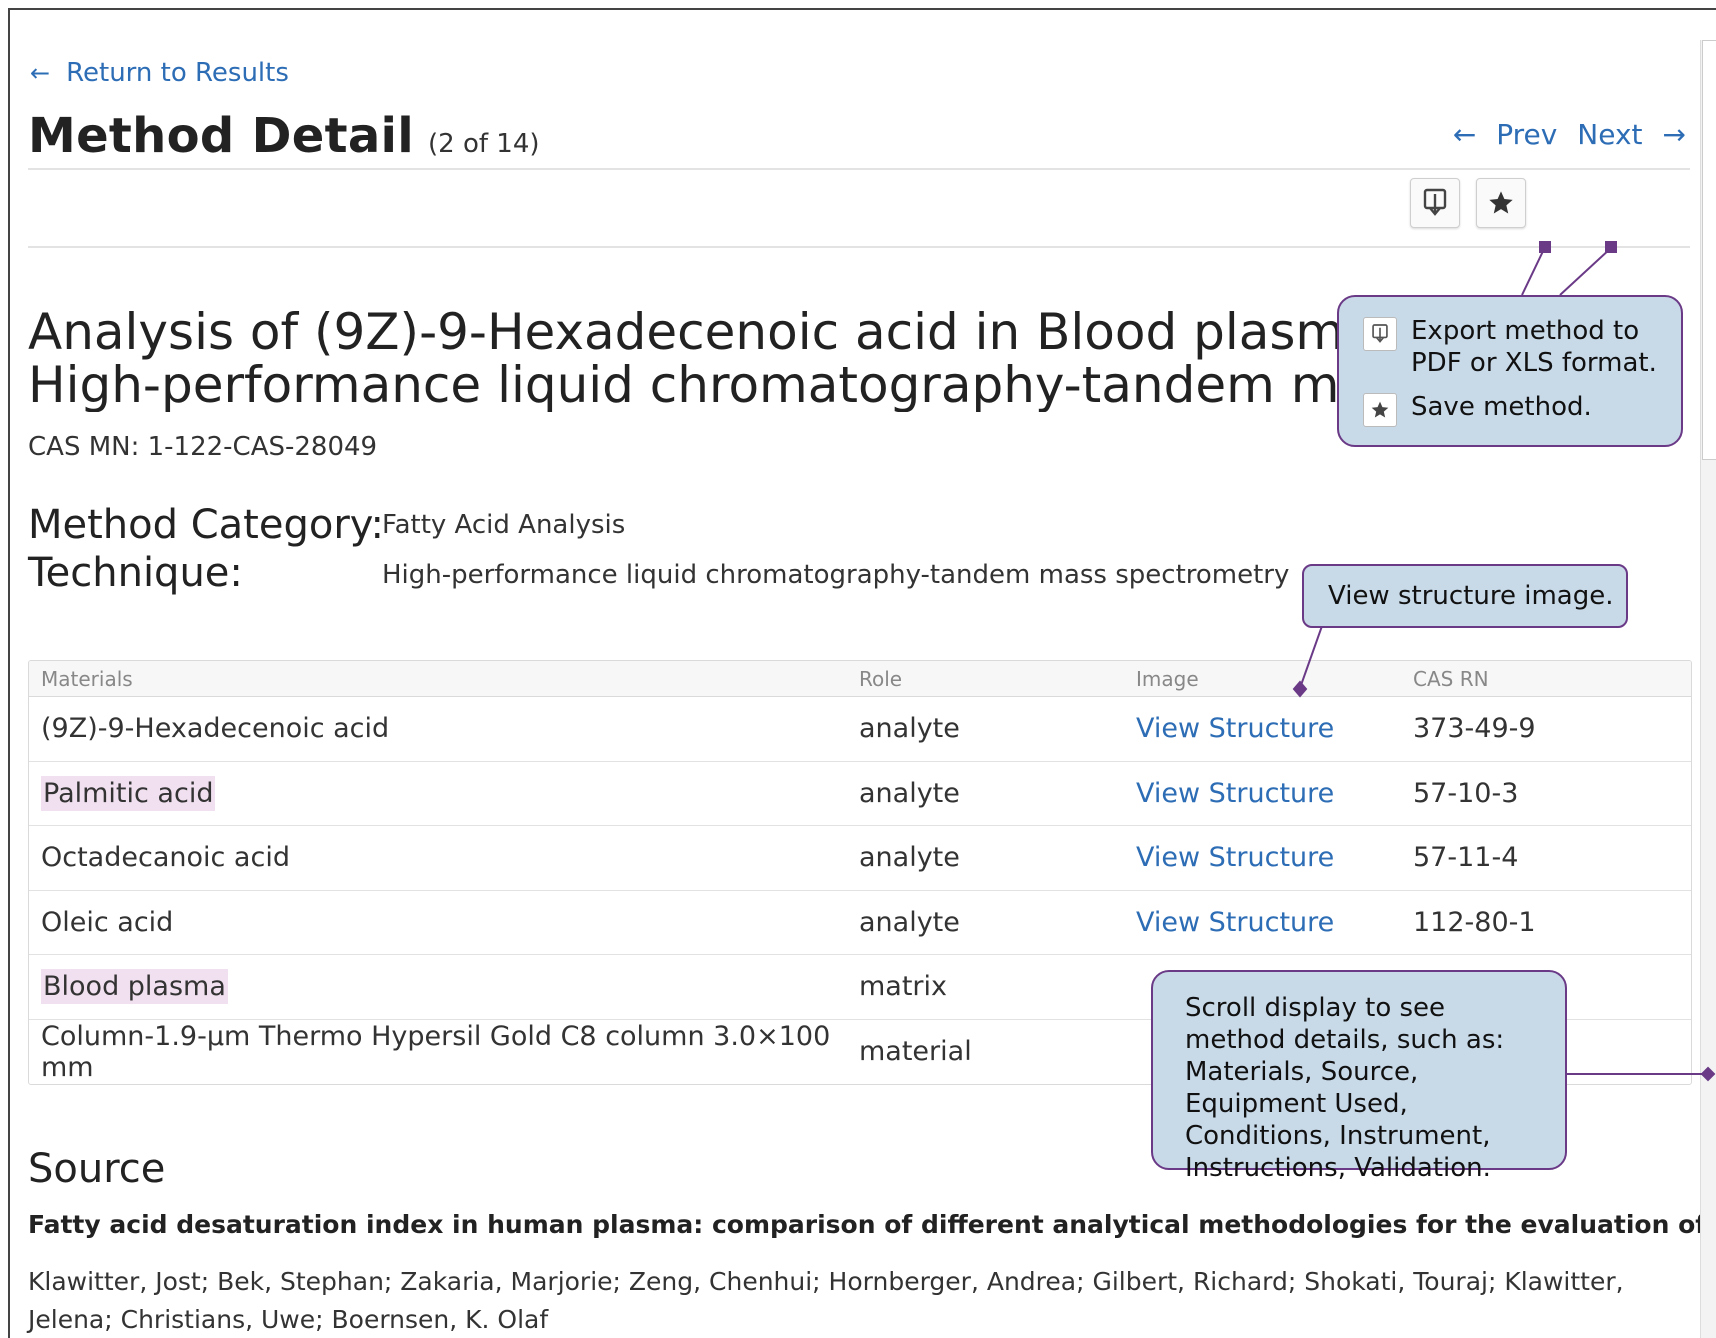  Describe the element at coordinates (1609, 134) in the screenshot. I see `next-button: Next` at that location.